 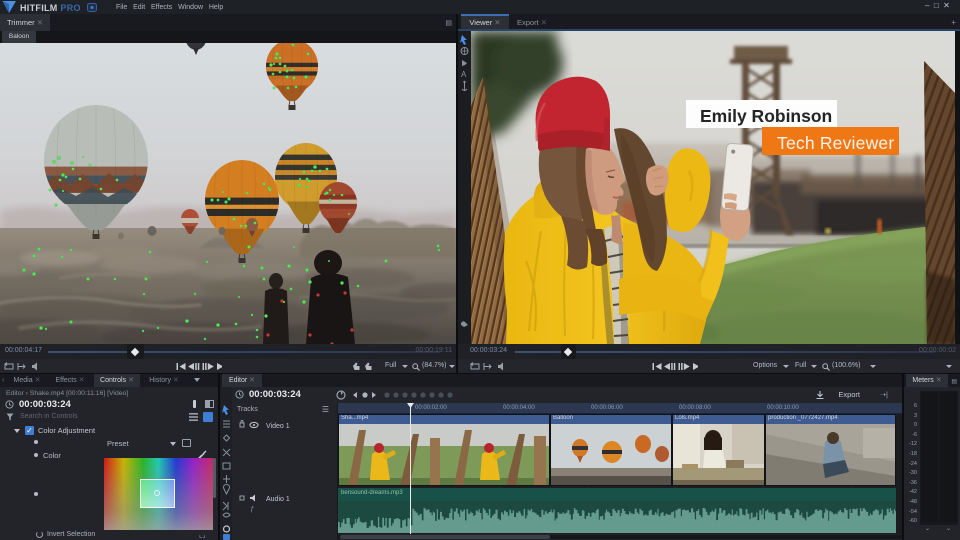 What do you see at coordinates (278, 499) in the screenshot?
I see `svg-text: Audio 1` at bounding box center [278, 499].